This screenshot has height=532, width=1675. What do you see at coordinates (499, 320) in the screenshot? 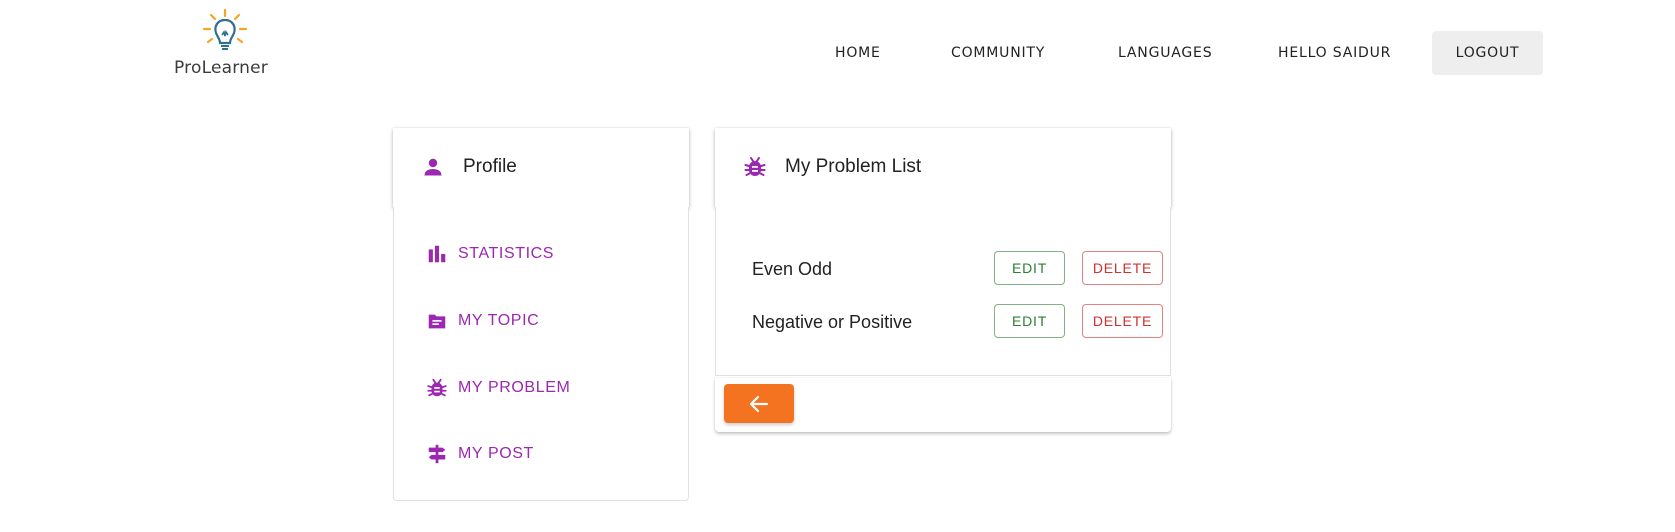
I see `menu-item-label: MY TOPIC` at bounding box center [499, 320].